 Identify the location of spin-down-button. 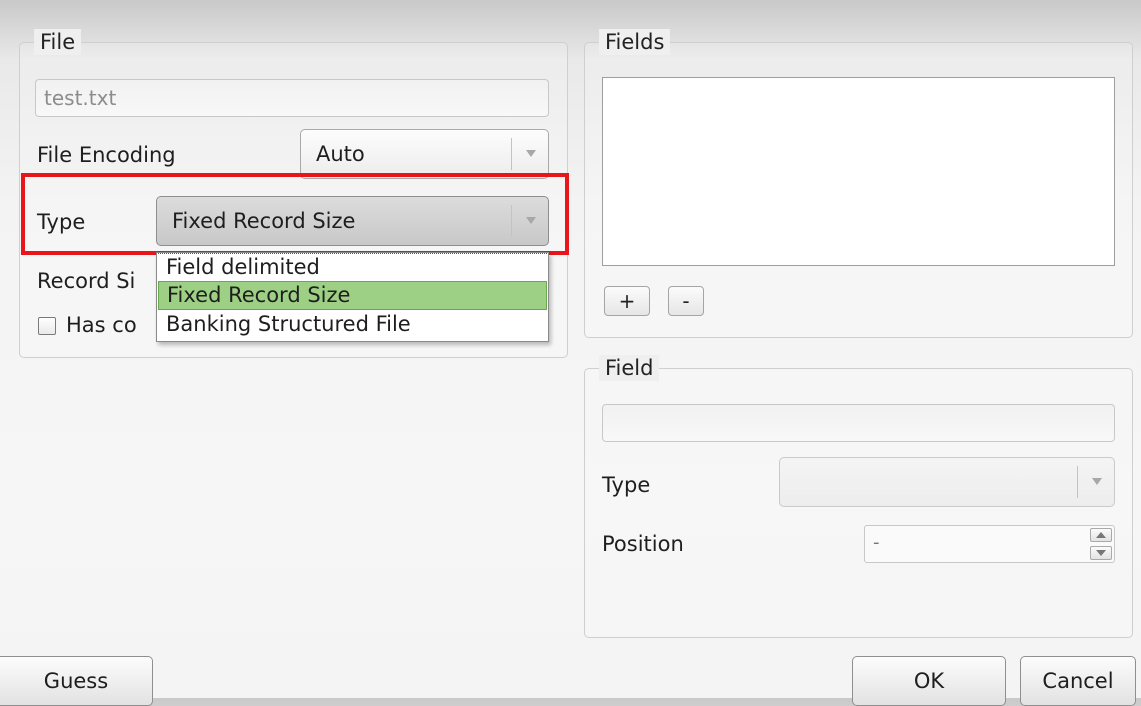
(1101, 553).